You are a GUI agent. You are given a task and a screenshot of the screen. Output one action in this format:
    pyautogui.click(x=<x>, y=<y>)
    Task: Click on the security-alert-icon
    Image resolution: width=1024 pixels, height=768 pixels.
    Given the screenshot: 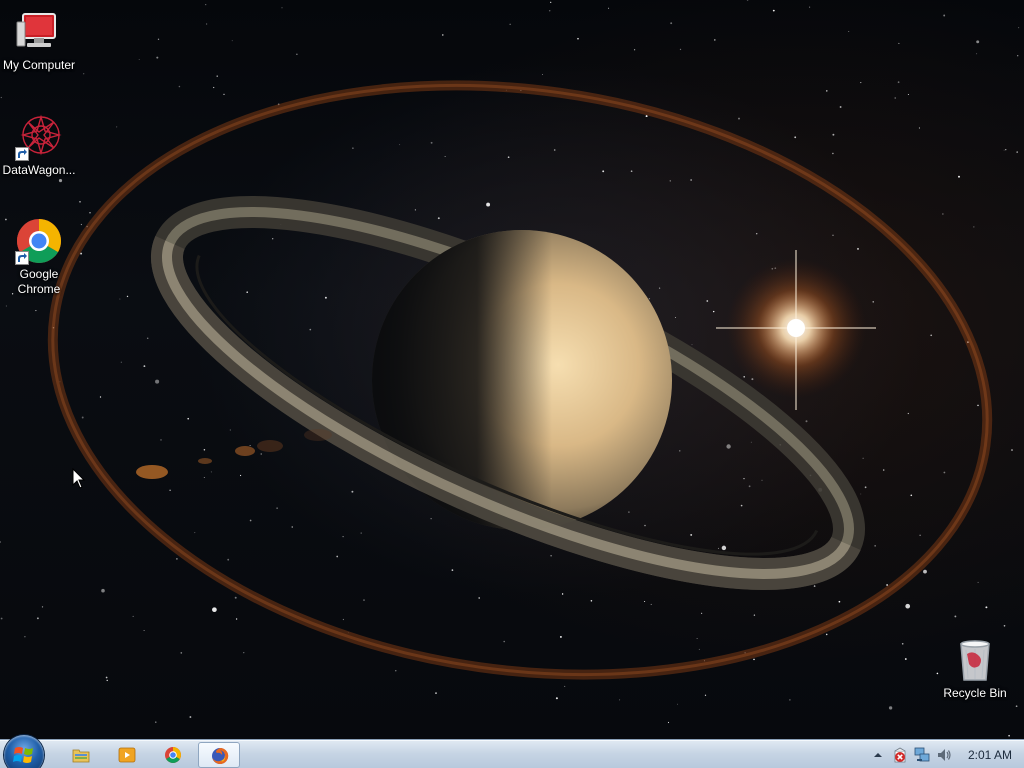 What is the action you would take?
    pyautogui.click(x=900, y=755)
    